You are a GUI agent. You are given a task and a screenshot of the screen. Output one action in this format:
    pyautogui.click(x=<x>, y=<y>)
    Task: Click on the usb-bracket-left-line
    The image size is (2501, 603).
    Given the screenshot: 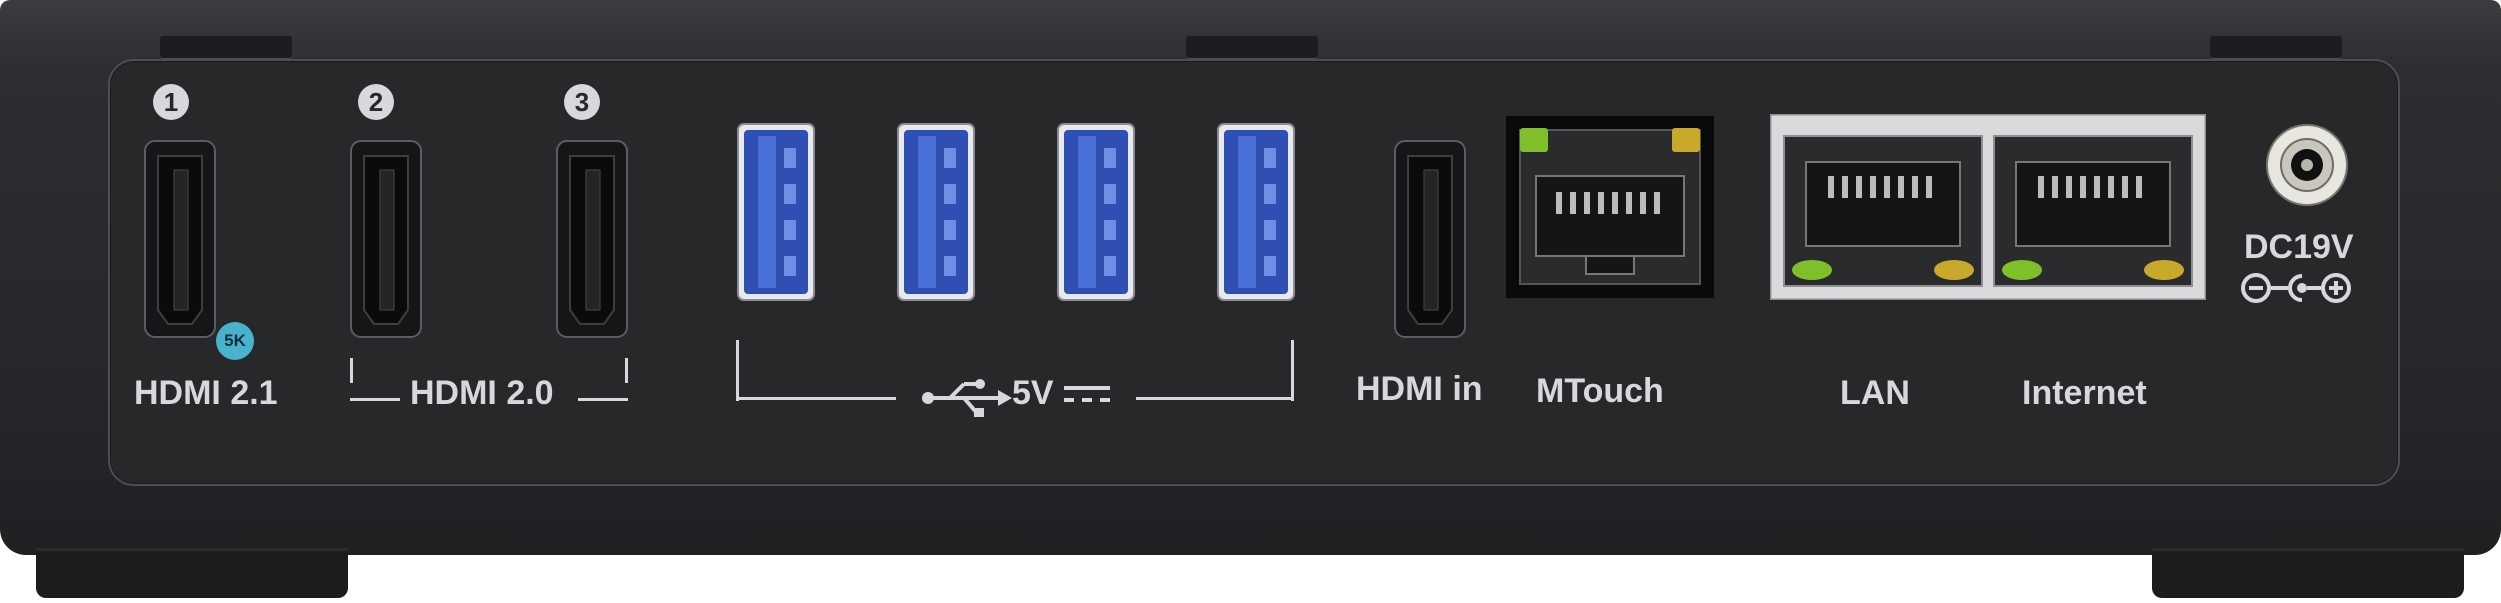 What is the action you would take?
    pyautogui.click(x=816, y=398)
    